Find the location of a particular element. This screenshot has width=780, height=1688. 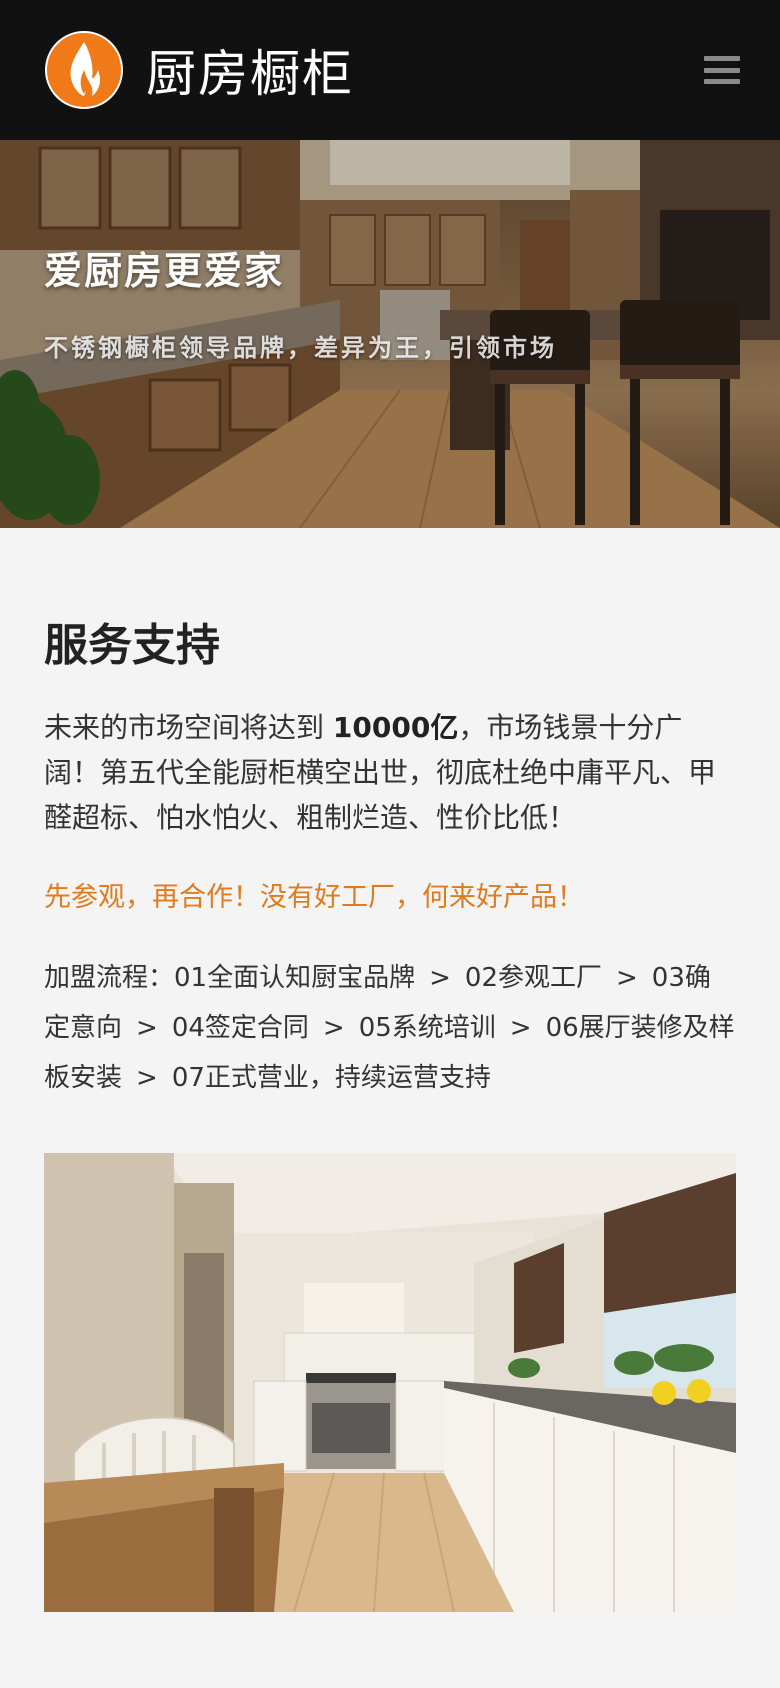

hero-title: 爱厨房更爱家 is located at coordinates (164, 271).